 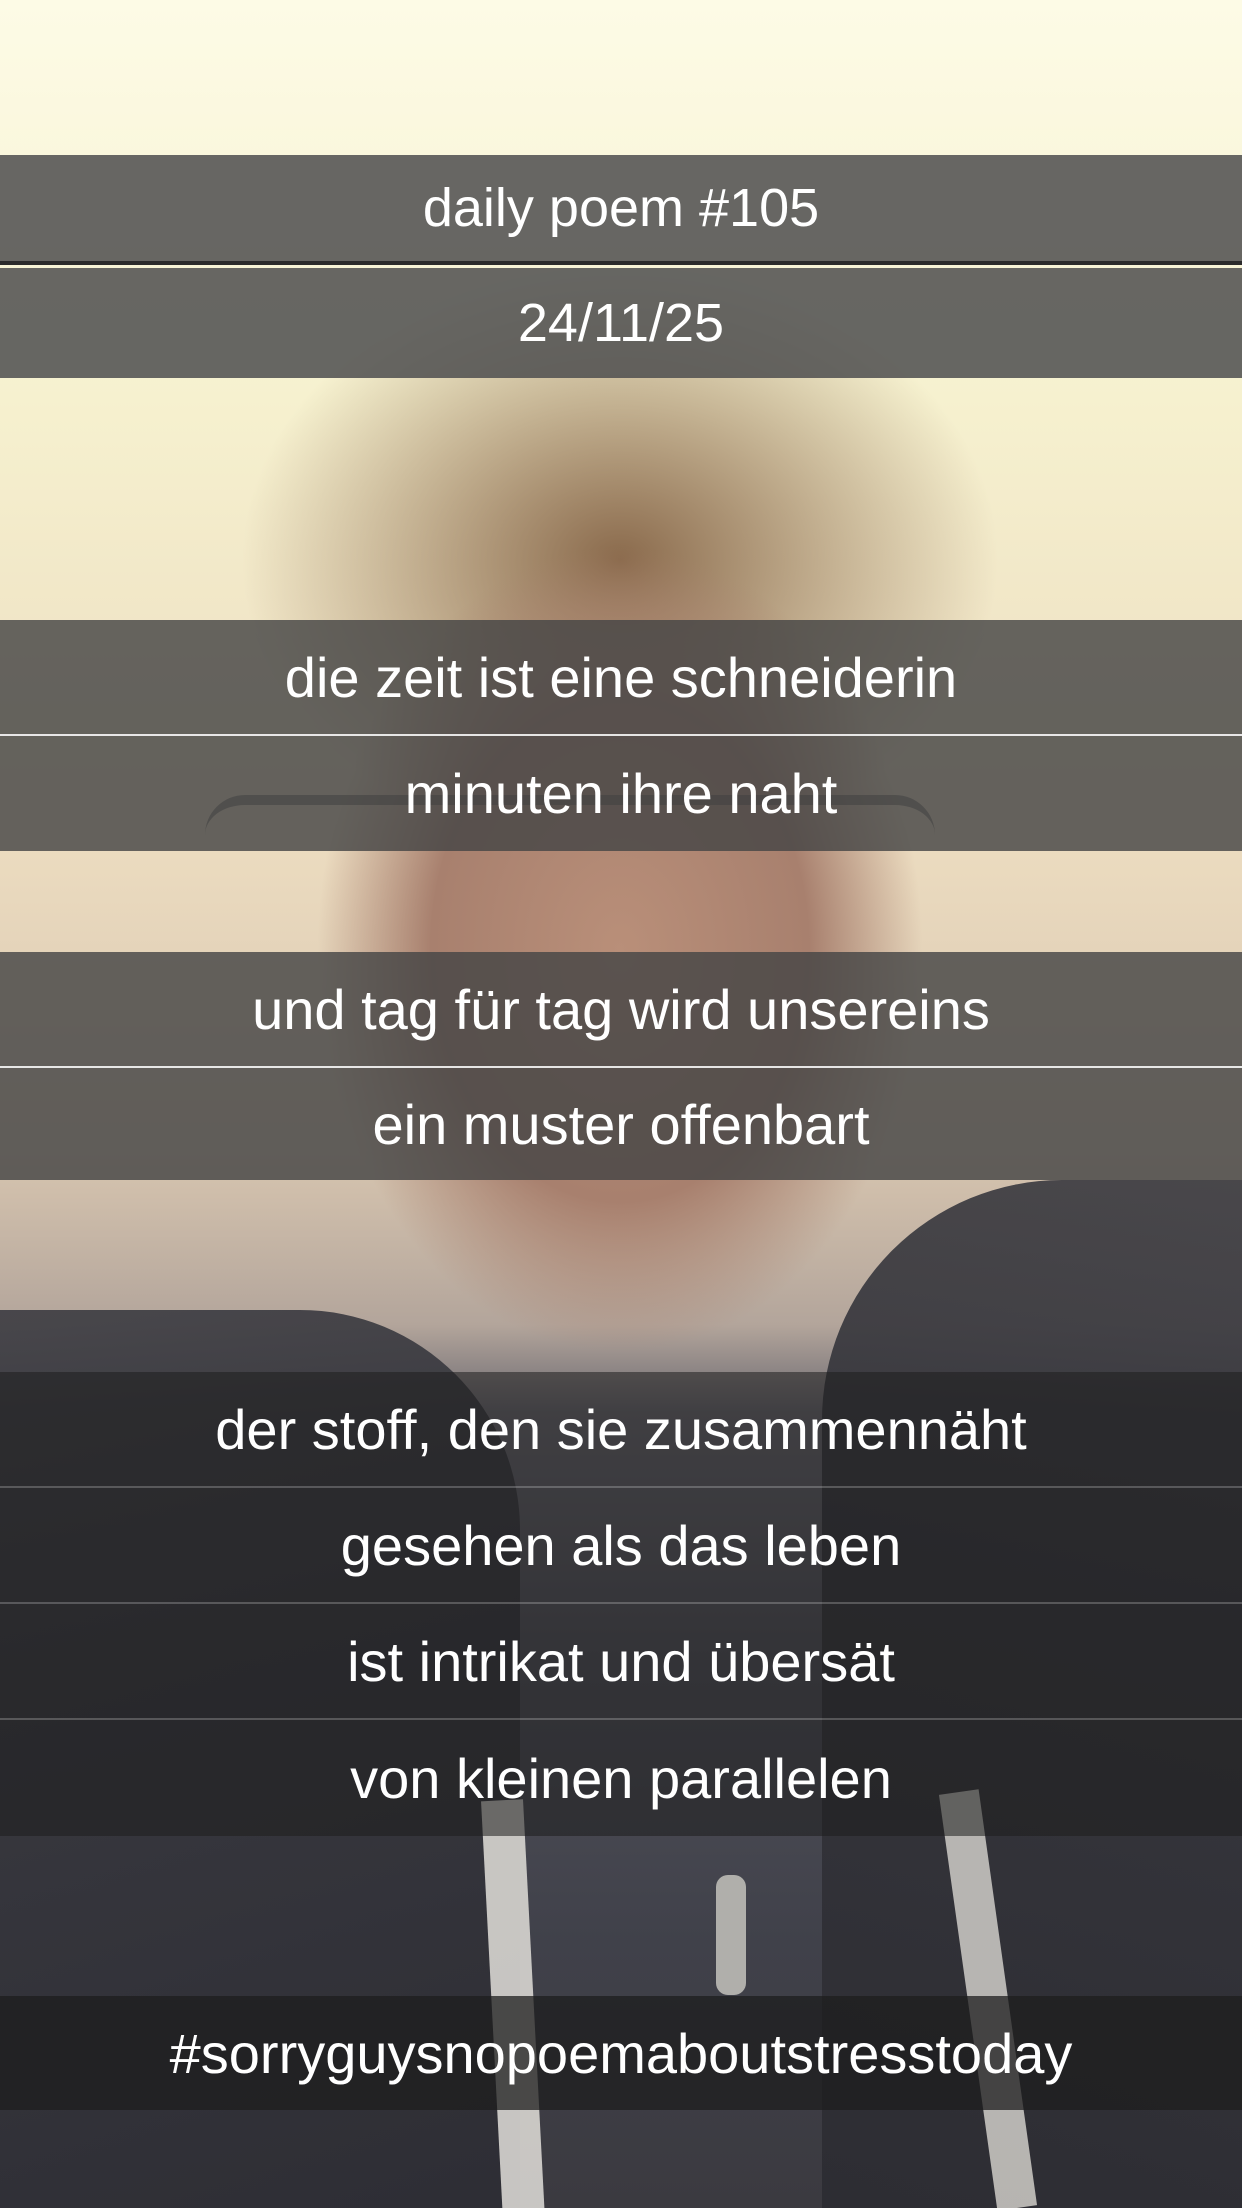 What do you see at coordinates (621, 793) in the screenshot?
I see `poem-line: minuten ihre naht` at bounding box center [621, 793].